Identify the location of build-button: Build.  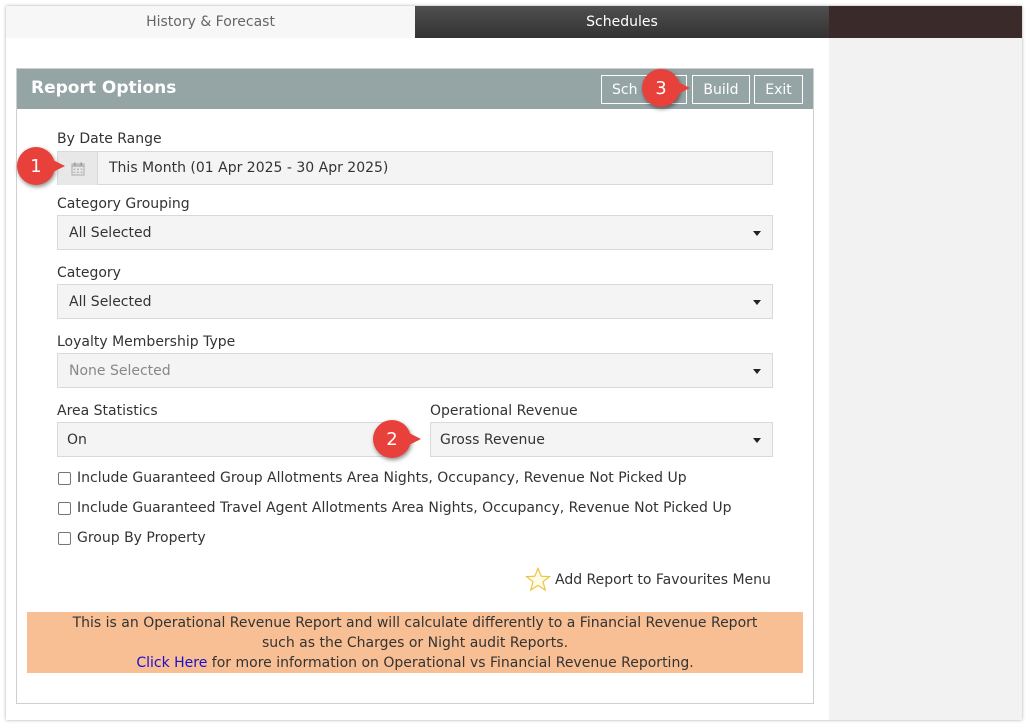
(721, 89).